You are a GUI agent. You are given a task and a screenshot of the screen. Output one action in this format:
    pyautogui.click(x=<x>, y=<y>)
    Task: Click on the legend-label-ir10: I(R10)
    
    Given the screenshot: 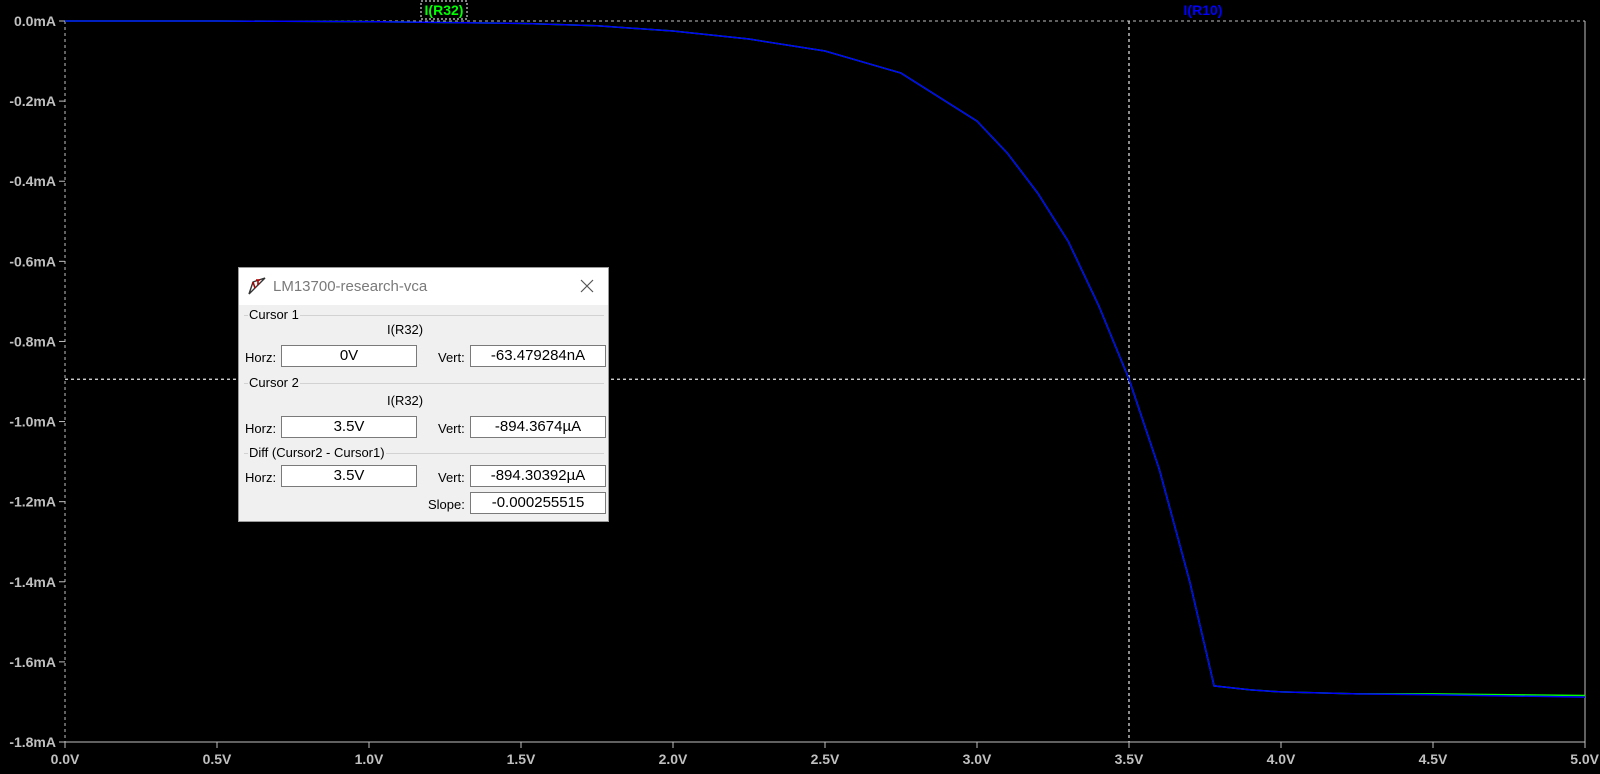 What is the action you would take?
    pyautogui.click(x=1203, y=10)
    